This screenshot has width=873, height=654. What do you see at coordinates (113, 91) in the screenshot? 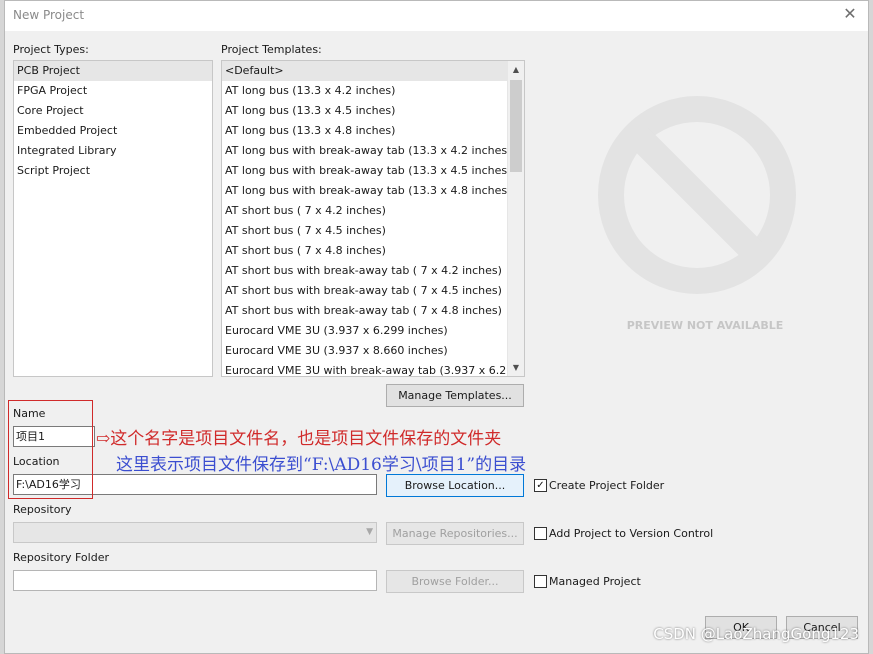
I see `list-item: FPGA Project` at bounding box center [113, 91].